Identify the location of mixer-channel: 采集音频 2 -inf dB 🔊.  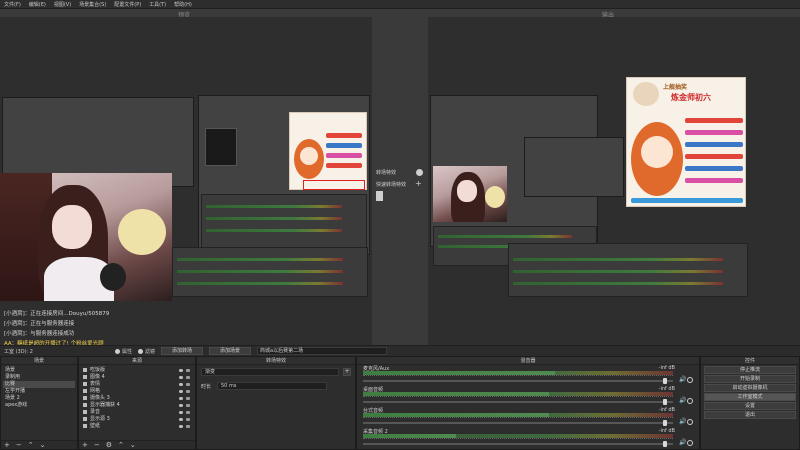
(528, 438).